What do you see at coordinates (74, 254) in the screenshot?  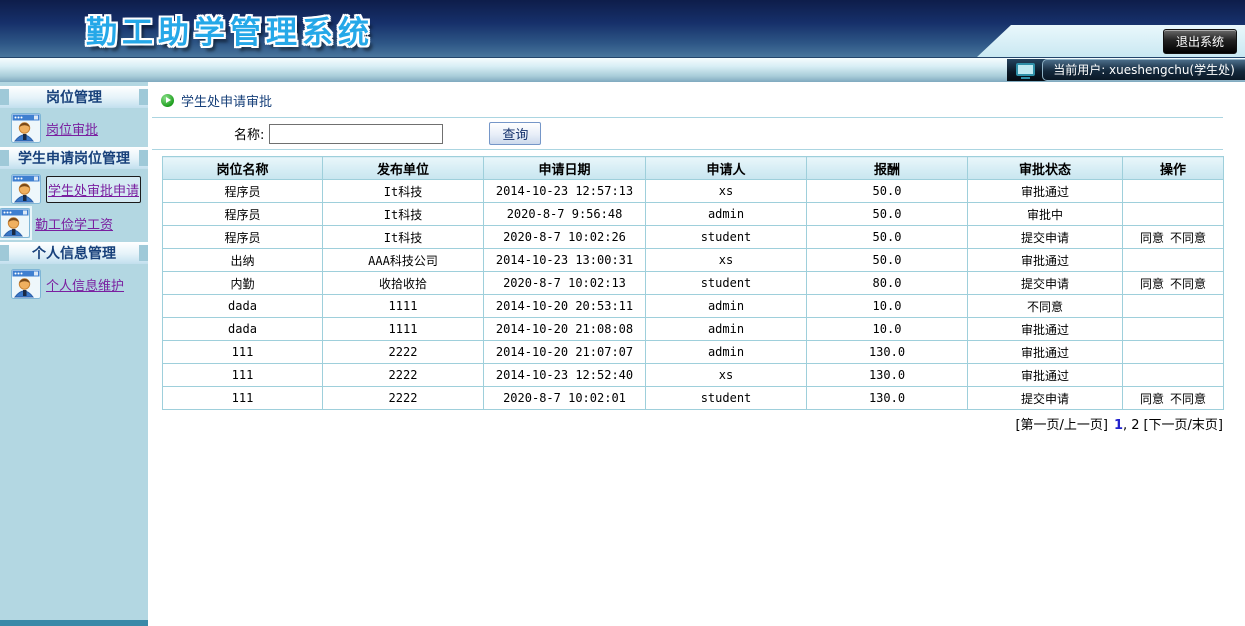 I see `sidebar-section-title: 个人信息管理` at bounding box center [74, 254].